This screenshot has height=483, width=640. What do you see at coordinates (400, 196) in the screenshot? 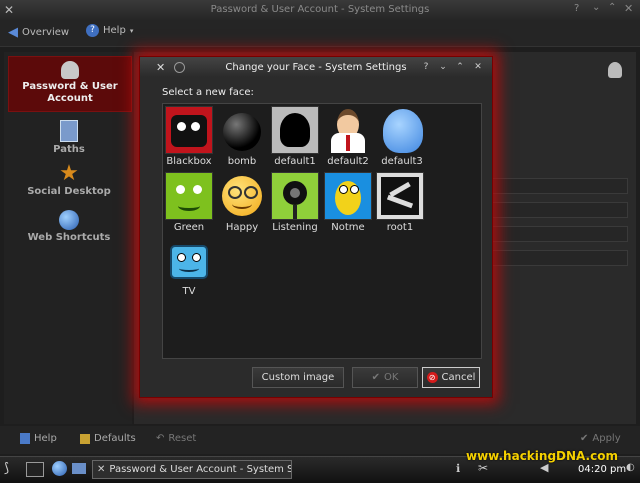
I see `root1-face-icon` at bounding box center [400, 196].